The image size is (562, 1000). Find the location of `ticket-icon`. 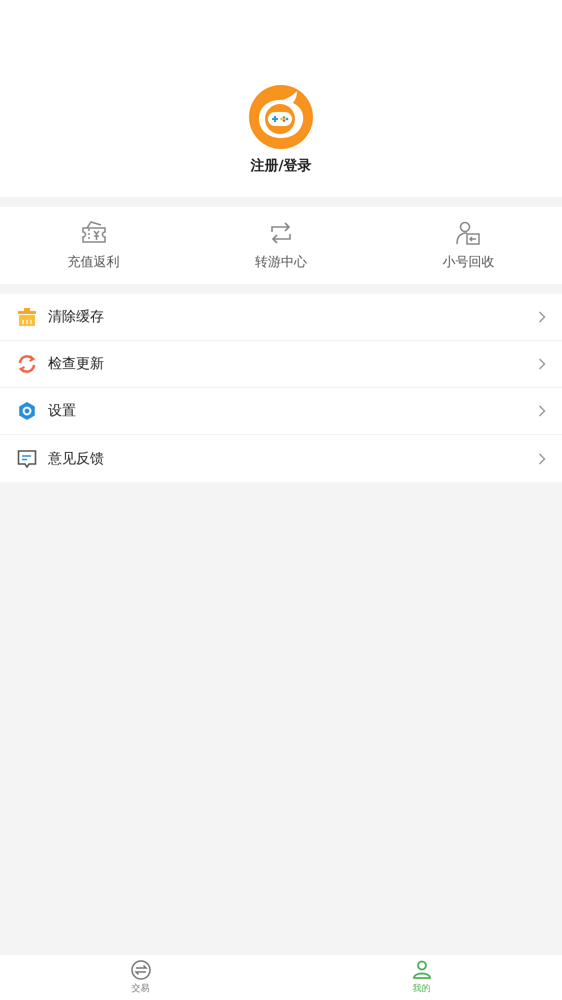

ticket-icon is located at coordinates (93, 232).